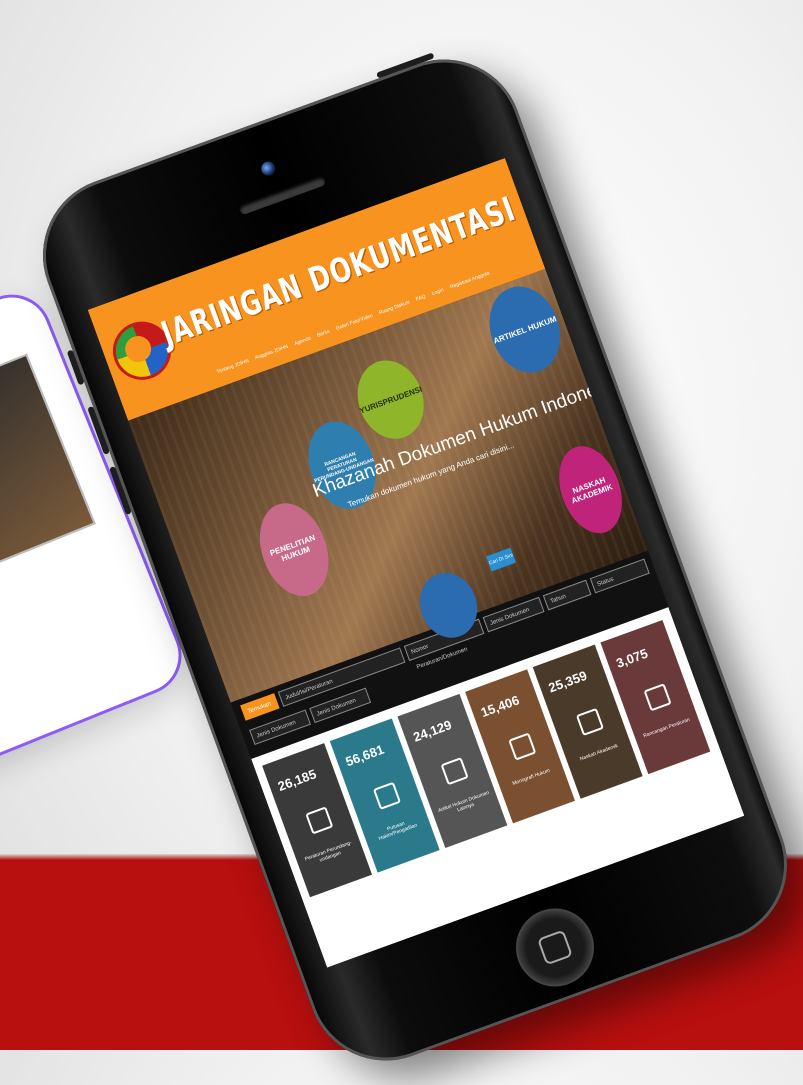  What do you see at coordinates (319, 820) in the screenshot?
I see `building-icon` at bounding box center [319, 820].